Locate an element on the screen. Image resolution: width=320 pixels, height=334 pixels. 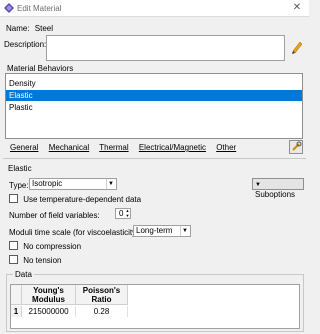
moduli-time-scale-value: Long-term is located at coordinates (154, 230).